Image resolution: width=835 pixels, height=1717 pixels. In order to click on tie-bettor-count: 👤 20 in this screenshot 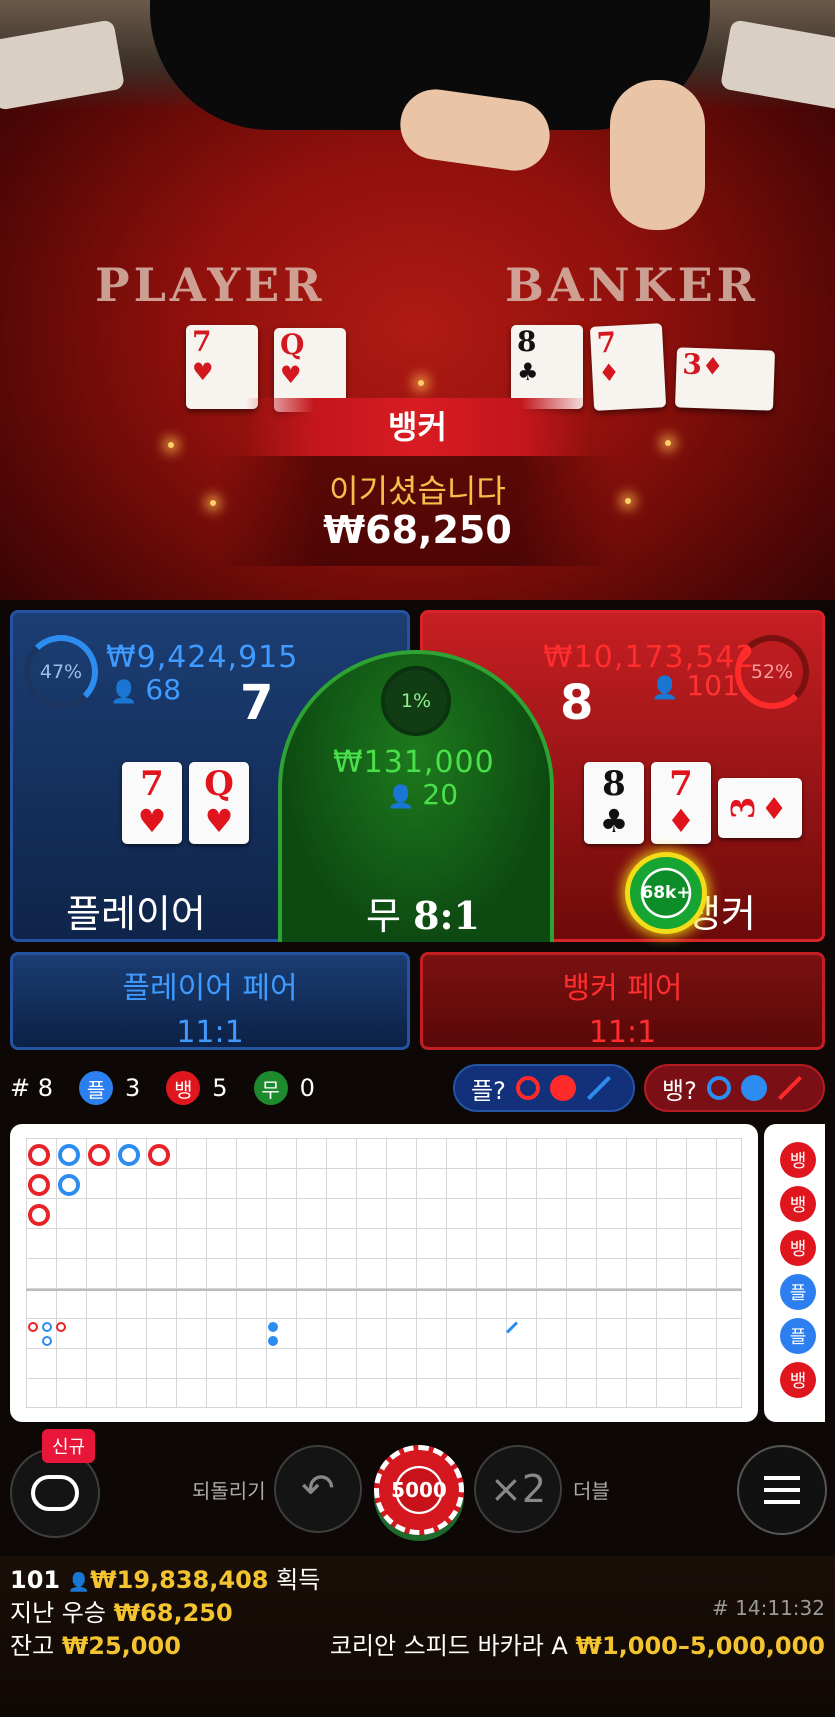, I will do `click(423, 794)`.